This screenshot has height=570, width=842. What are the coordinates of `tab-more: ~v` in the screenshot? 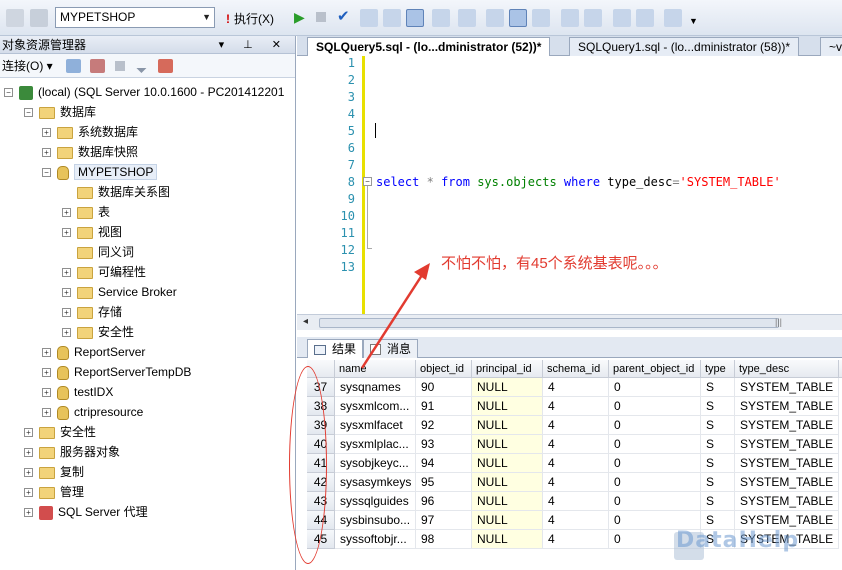 It's located at (831, 46).